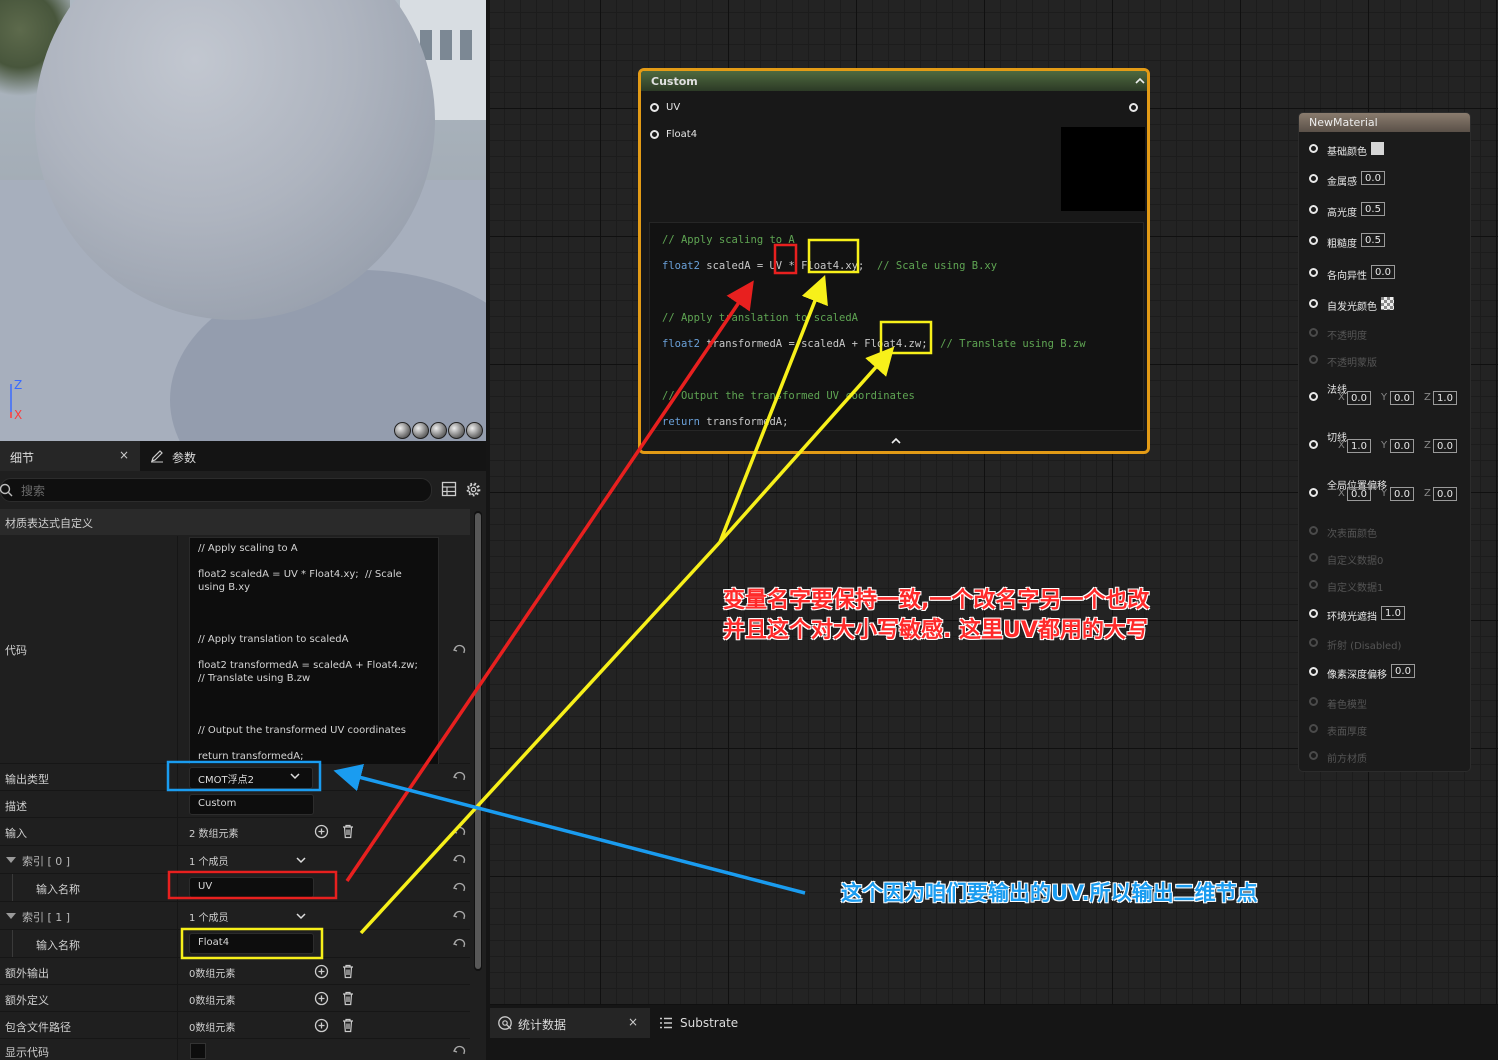  What do you see at coordinates (70, 456) in the screenshot?
I see `tab-details: 细节 ×` at bounding box center [70, 456].